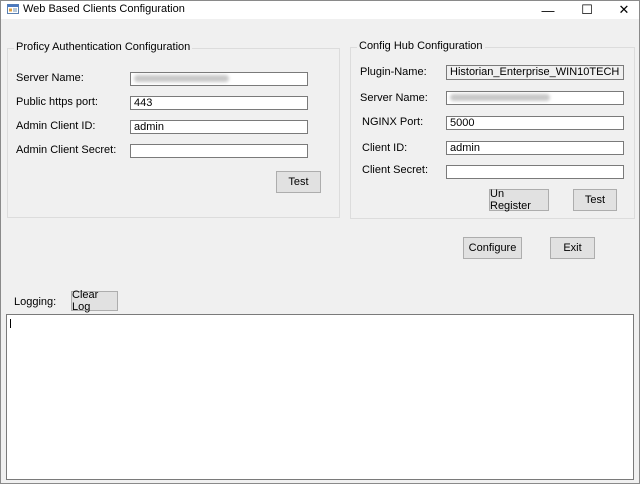  Describe the element at coordinates (13, 9) in the screenshot. I see `app-icon` at that location.